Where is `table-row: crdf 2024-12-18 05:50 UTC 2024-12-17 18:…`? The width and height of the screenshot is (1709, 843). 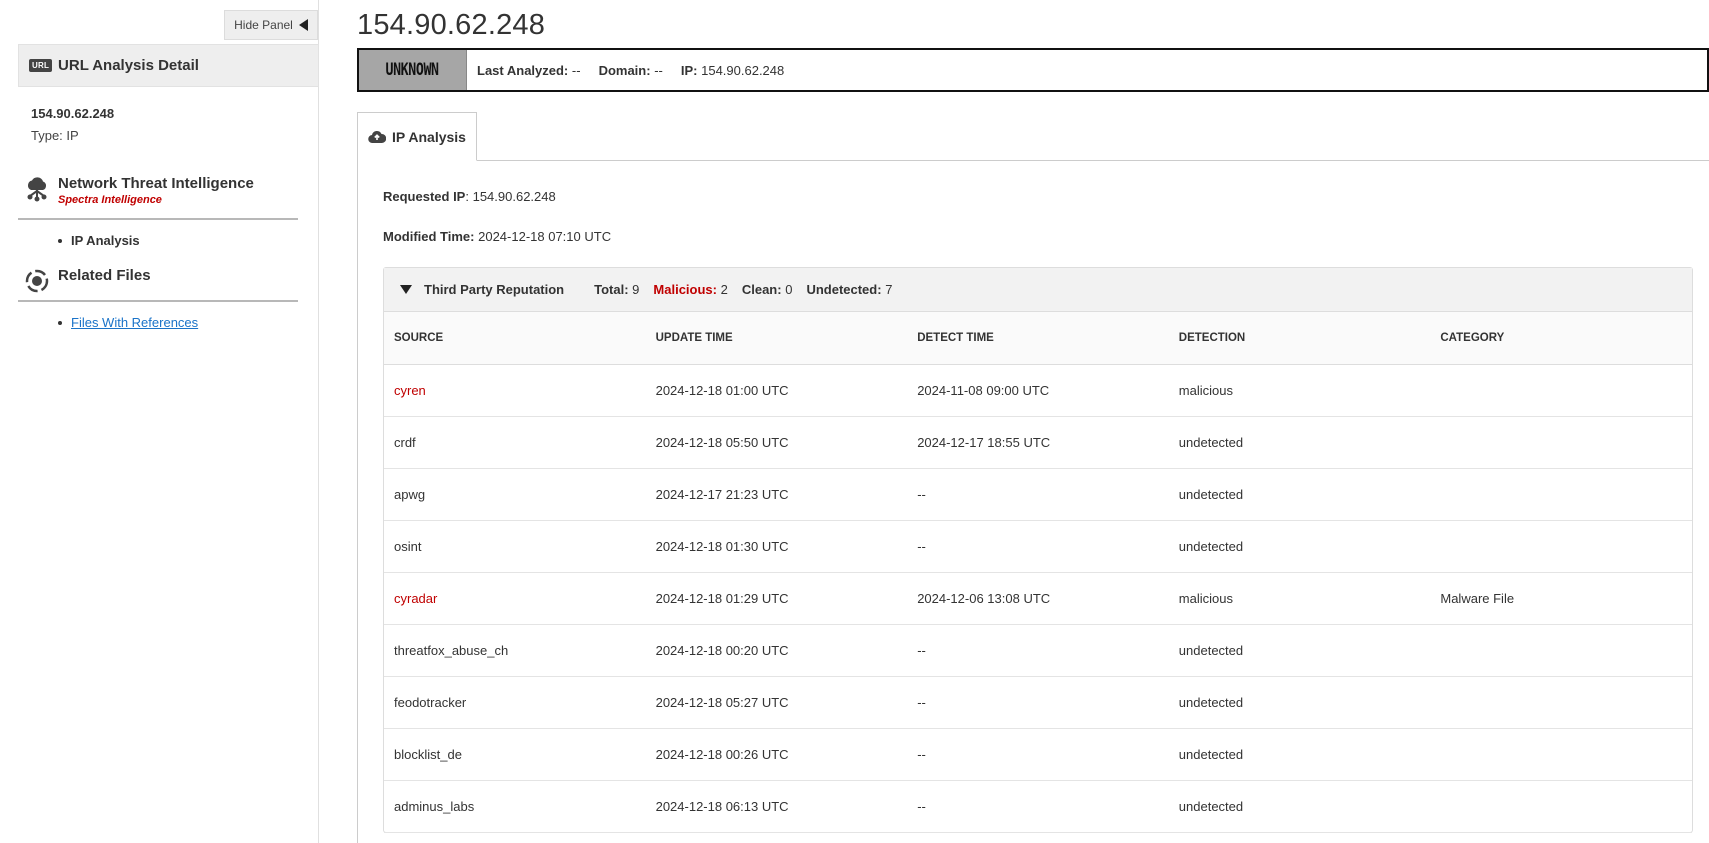 table-row: crdf 2024-12-18 05:50 UTC 2024-12-17 18:… is located at coordinates (1038, 442).